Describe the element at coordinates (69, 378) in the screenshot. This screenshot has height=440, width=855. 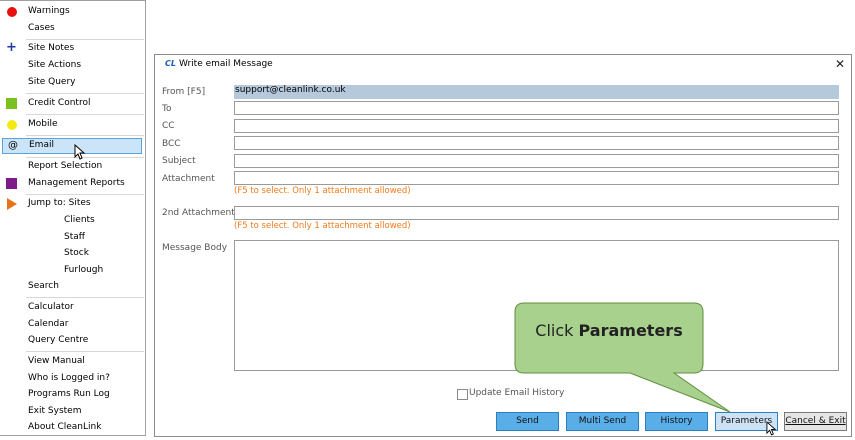
I see `menu-item-label: Who is Logged in?` at that location.